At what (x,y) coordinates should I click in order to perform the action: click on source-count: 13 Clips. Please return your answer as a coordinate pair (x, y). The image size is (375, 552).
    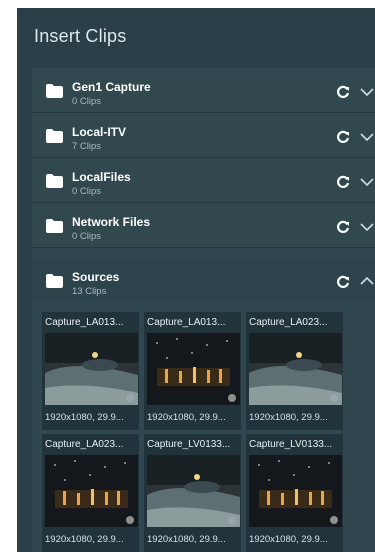
    Looking at the image, I should click on (89, 291).